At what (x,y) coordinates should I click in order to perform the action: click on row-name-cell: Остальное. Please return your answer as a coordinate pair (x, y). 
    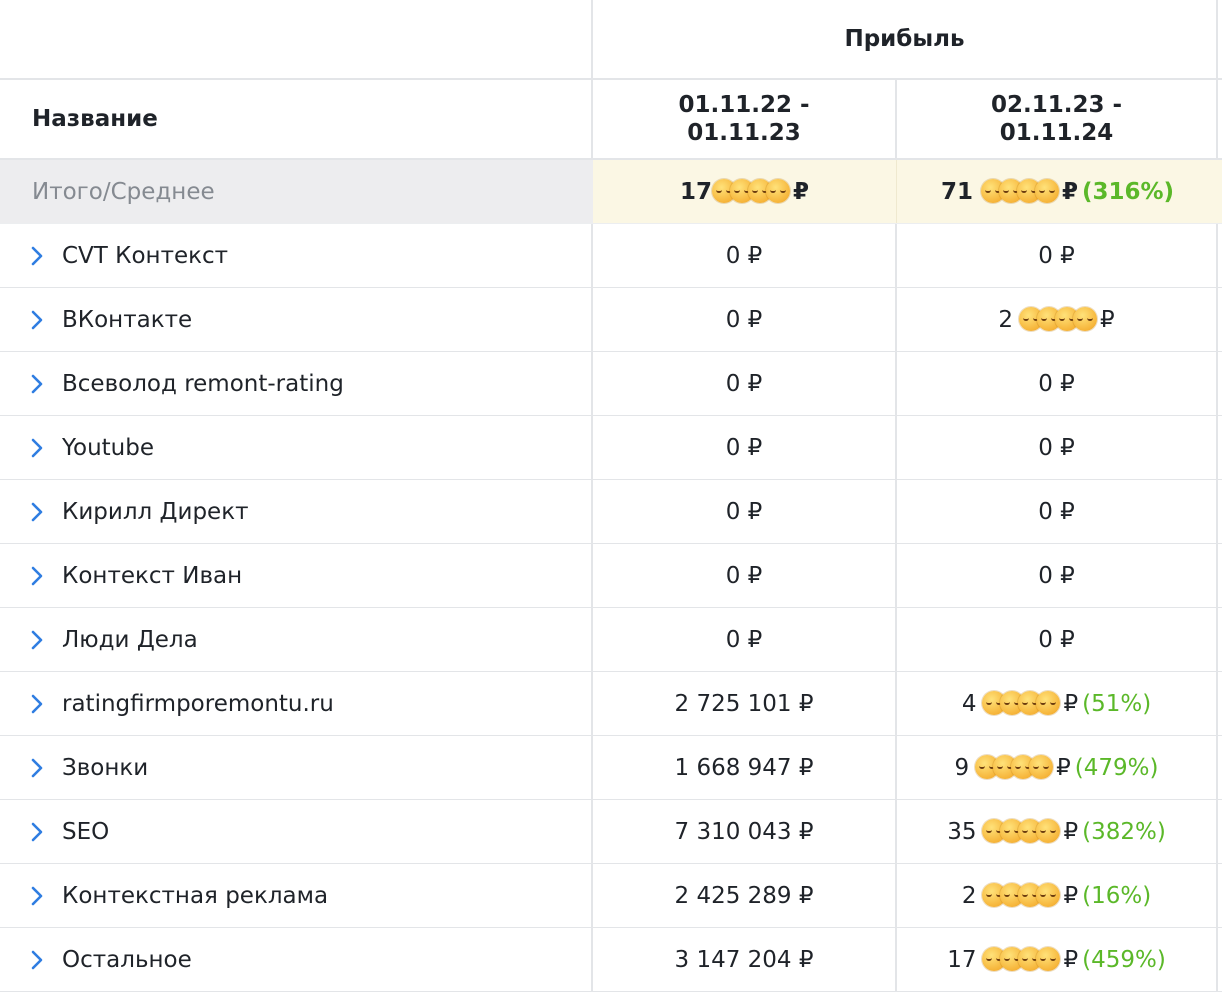
    Looking at the image, I should click on (296, 959).